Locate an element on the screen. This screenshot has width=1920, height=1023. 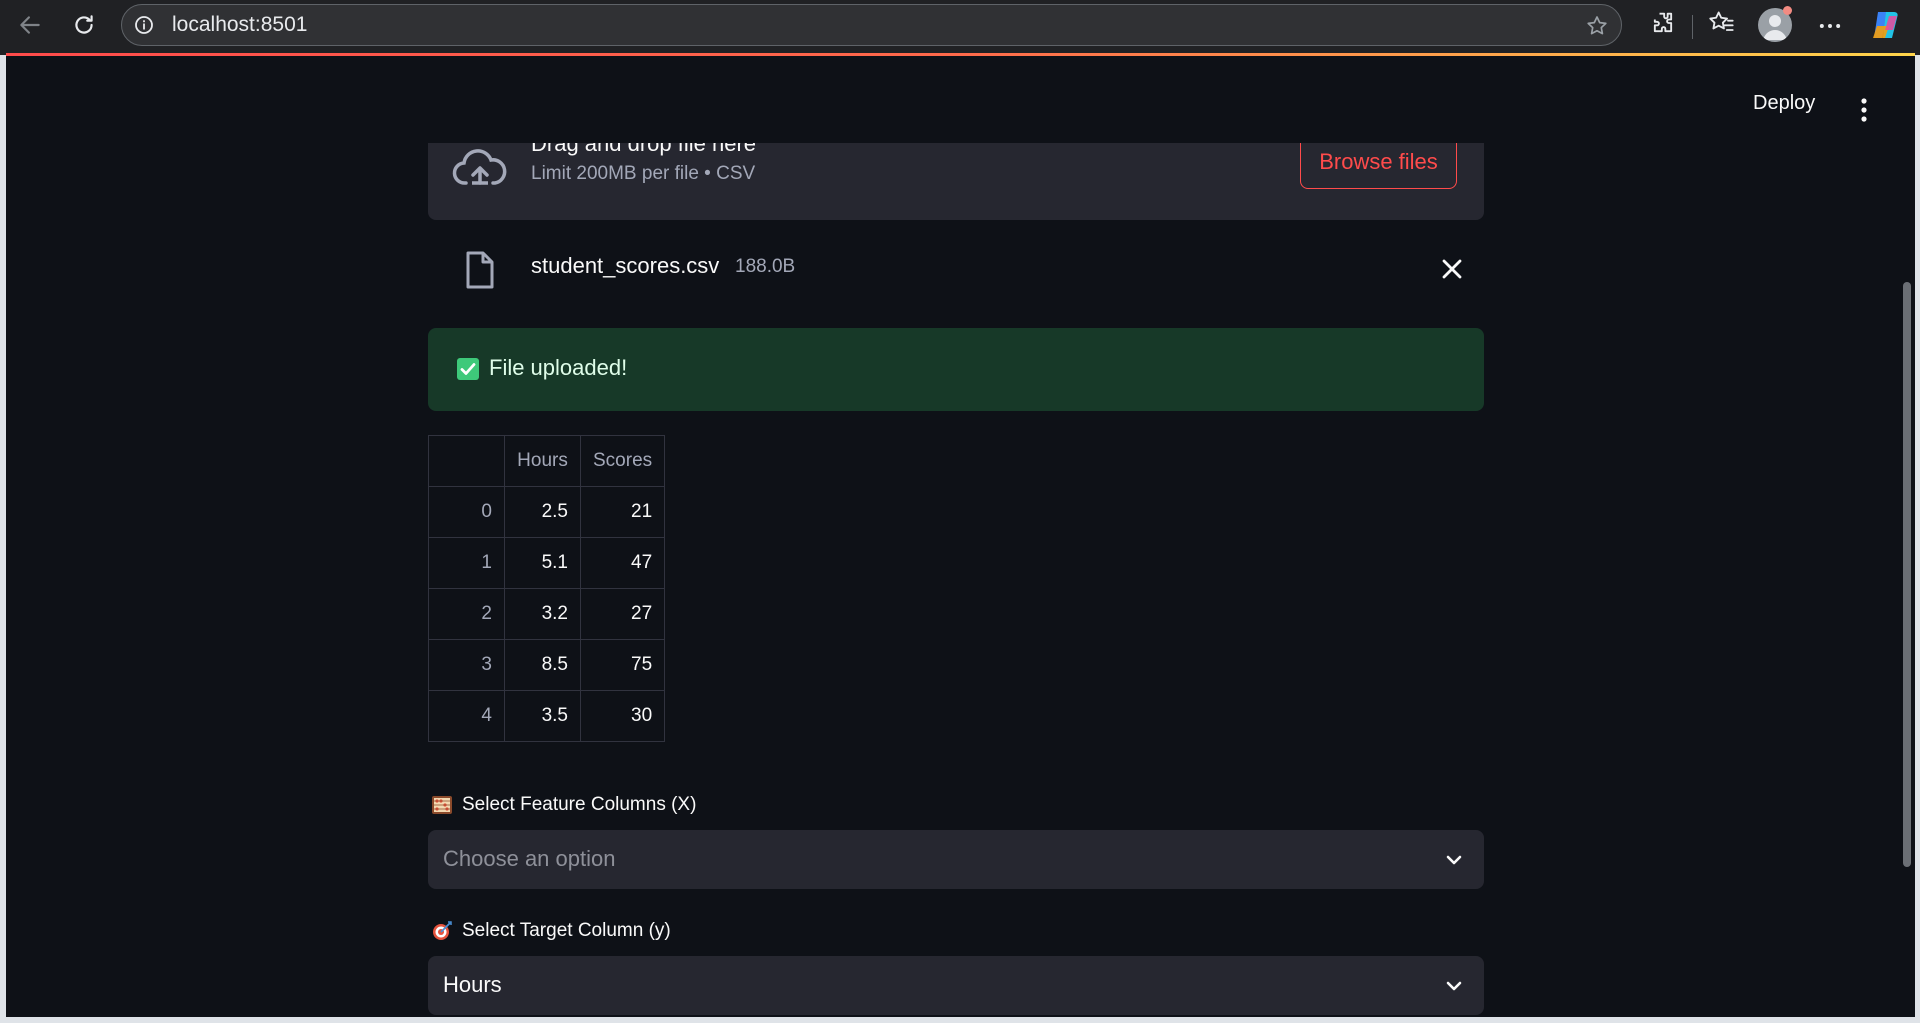
target-select-value: Hours is located at coordinates (472, 984).